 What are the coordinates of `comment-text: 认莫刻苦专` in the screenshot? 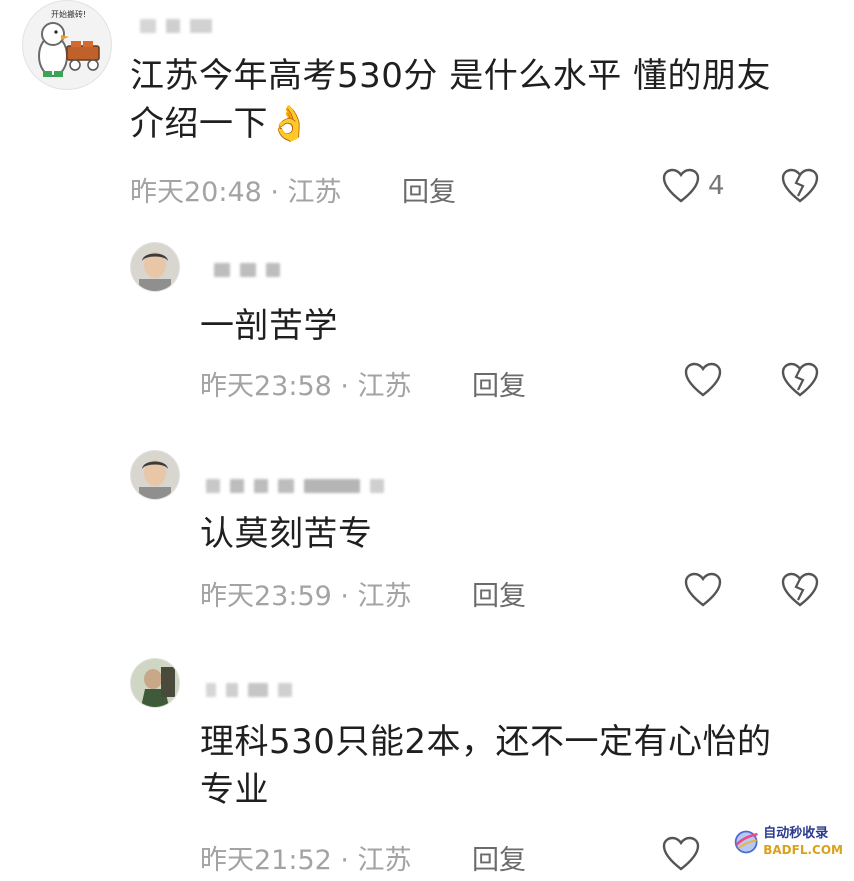 It's located at (286, 534).